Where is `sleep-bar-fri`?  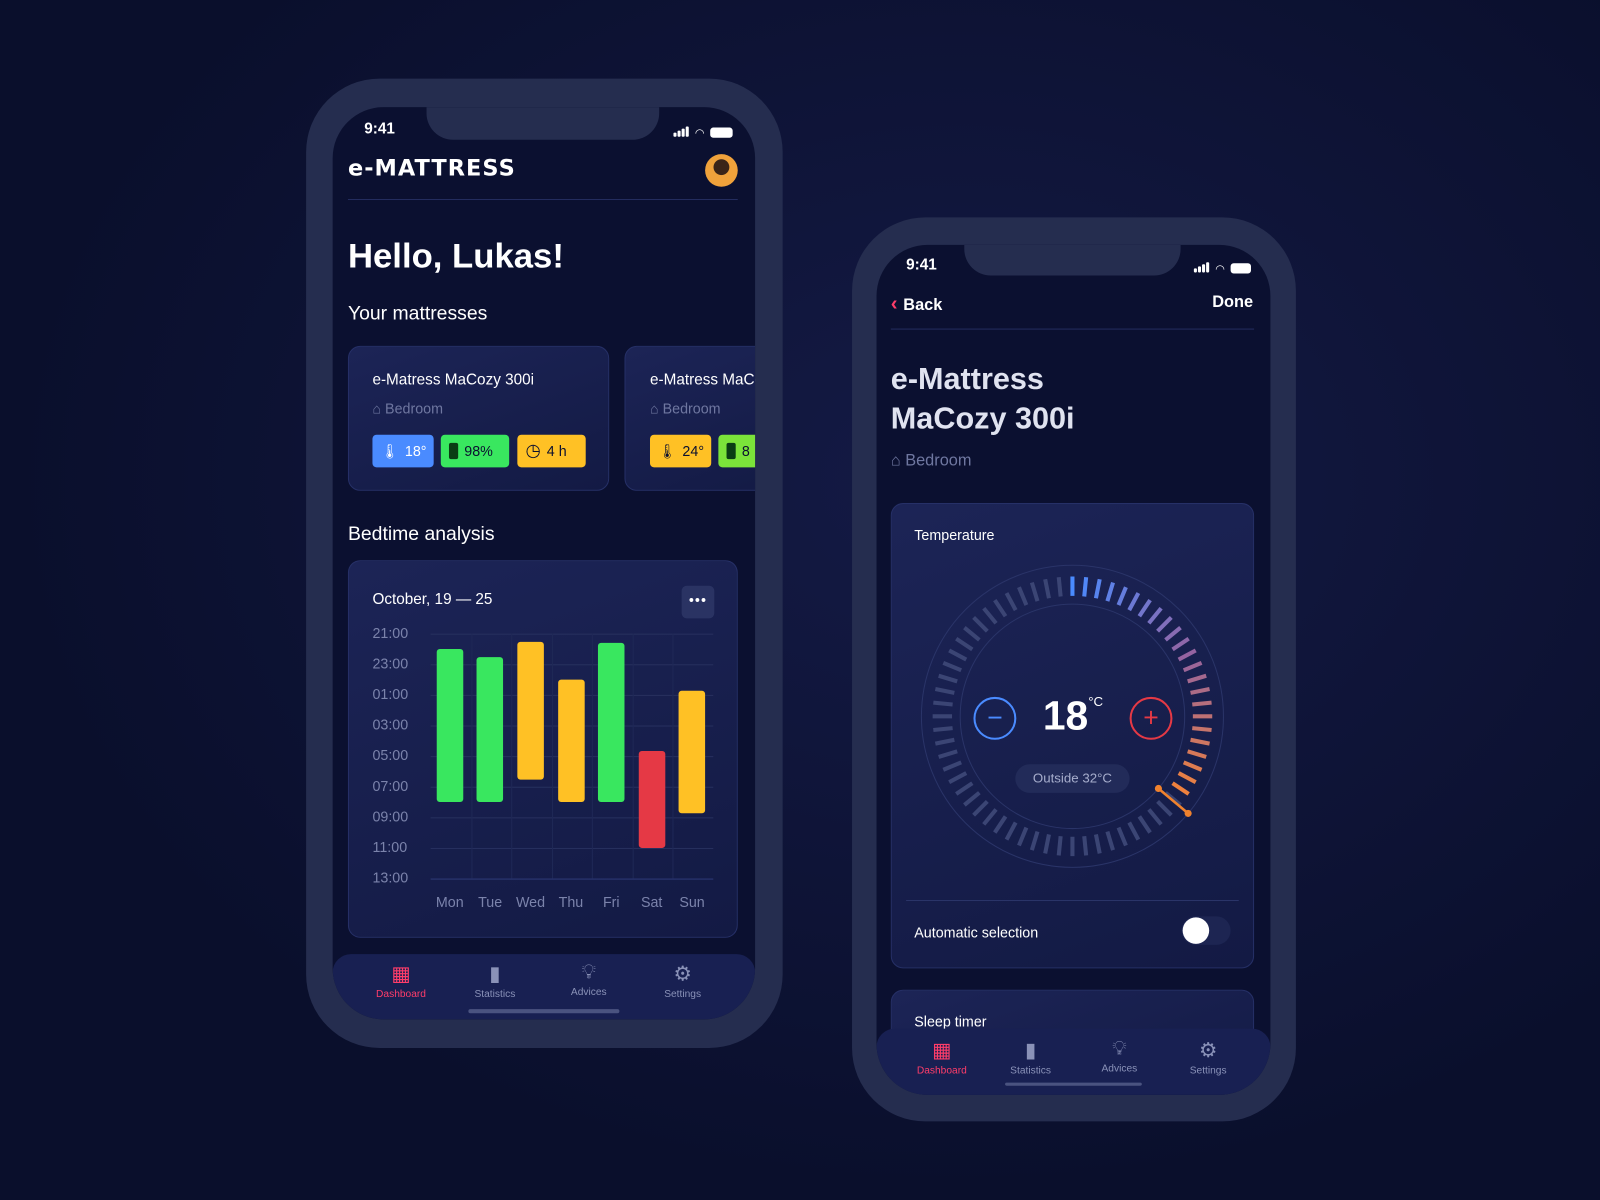 sleep-bar-fri is located at coordinates (611, 722).